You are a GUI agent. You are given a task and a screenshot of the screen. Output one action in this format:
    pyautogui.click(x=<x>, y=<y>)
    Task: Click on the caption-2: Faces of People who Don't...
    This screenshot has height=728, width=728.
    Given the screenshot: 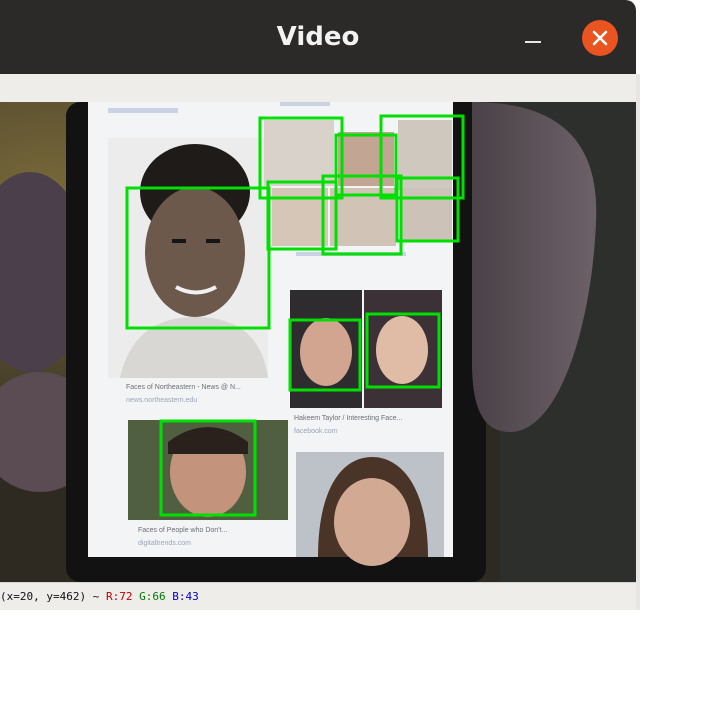 What is the action you would take?
    pyautogui.click(x=182, y=530)
    